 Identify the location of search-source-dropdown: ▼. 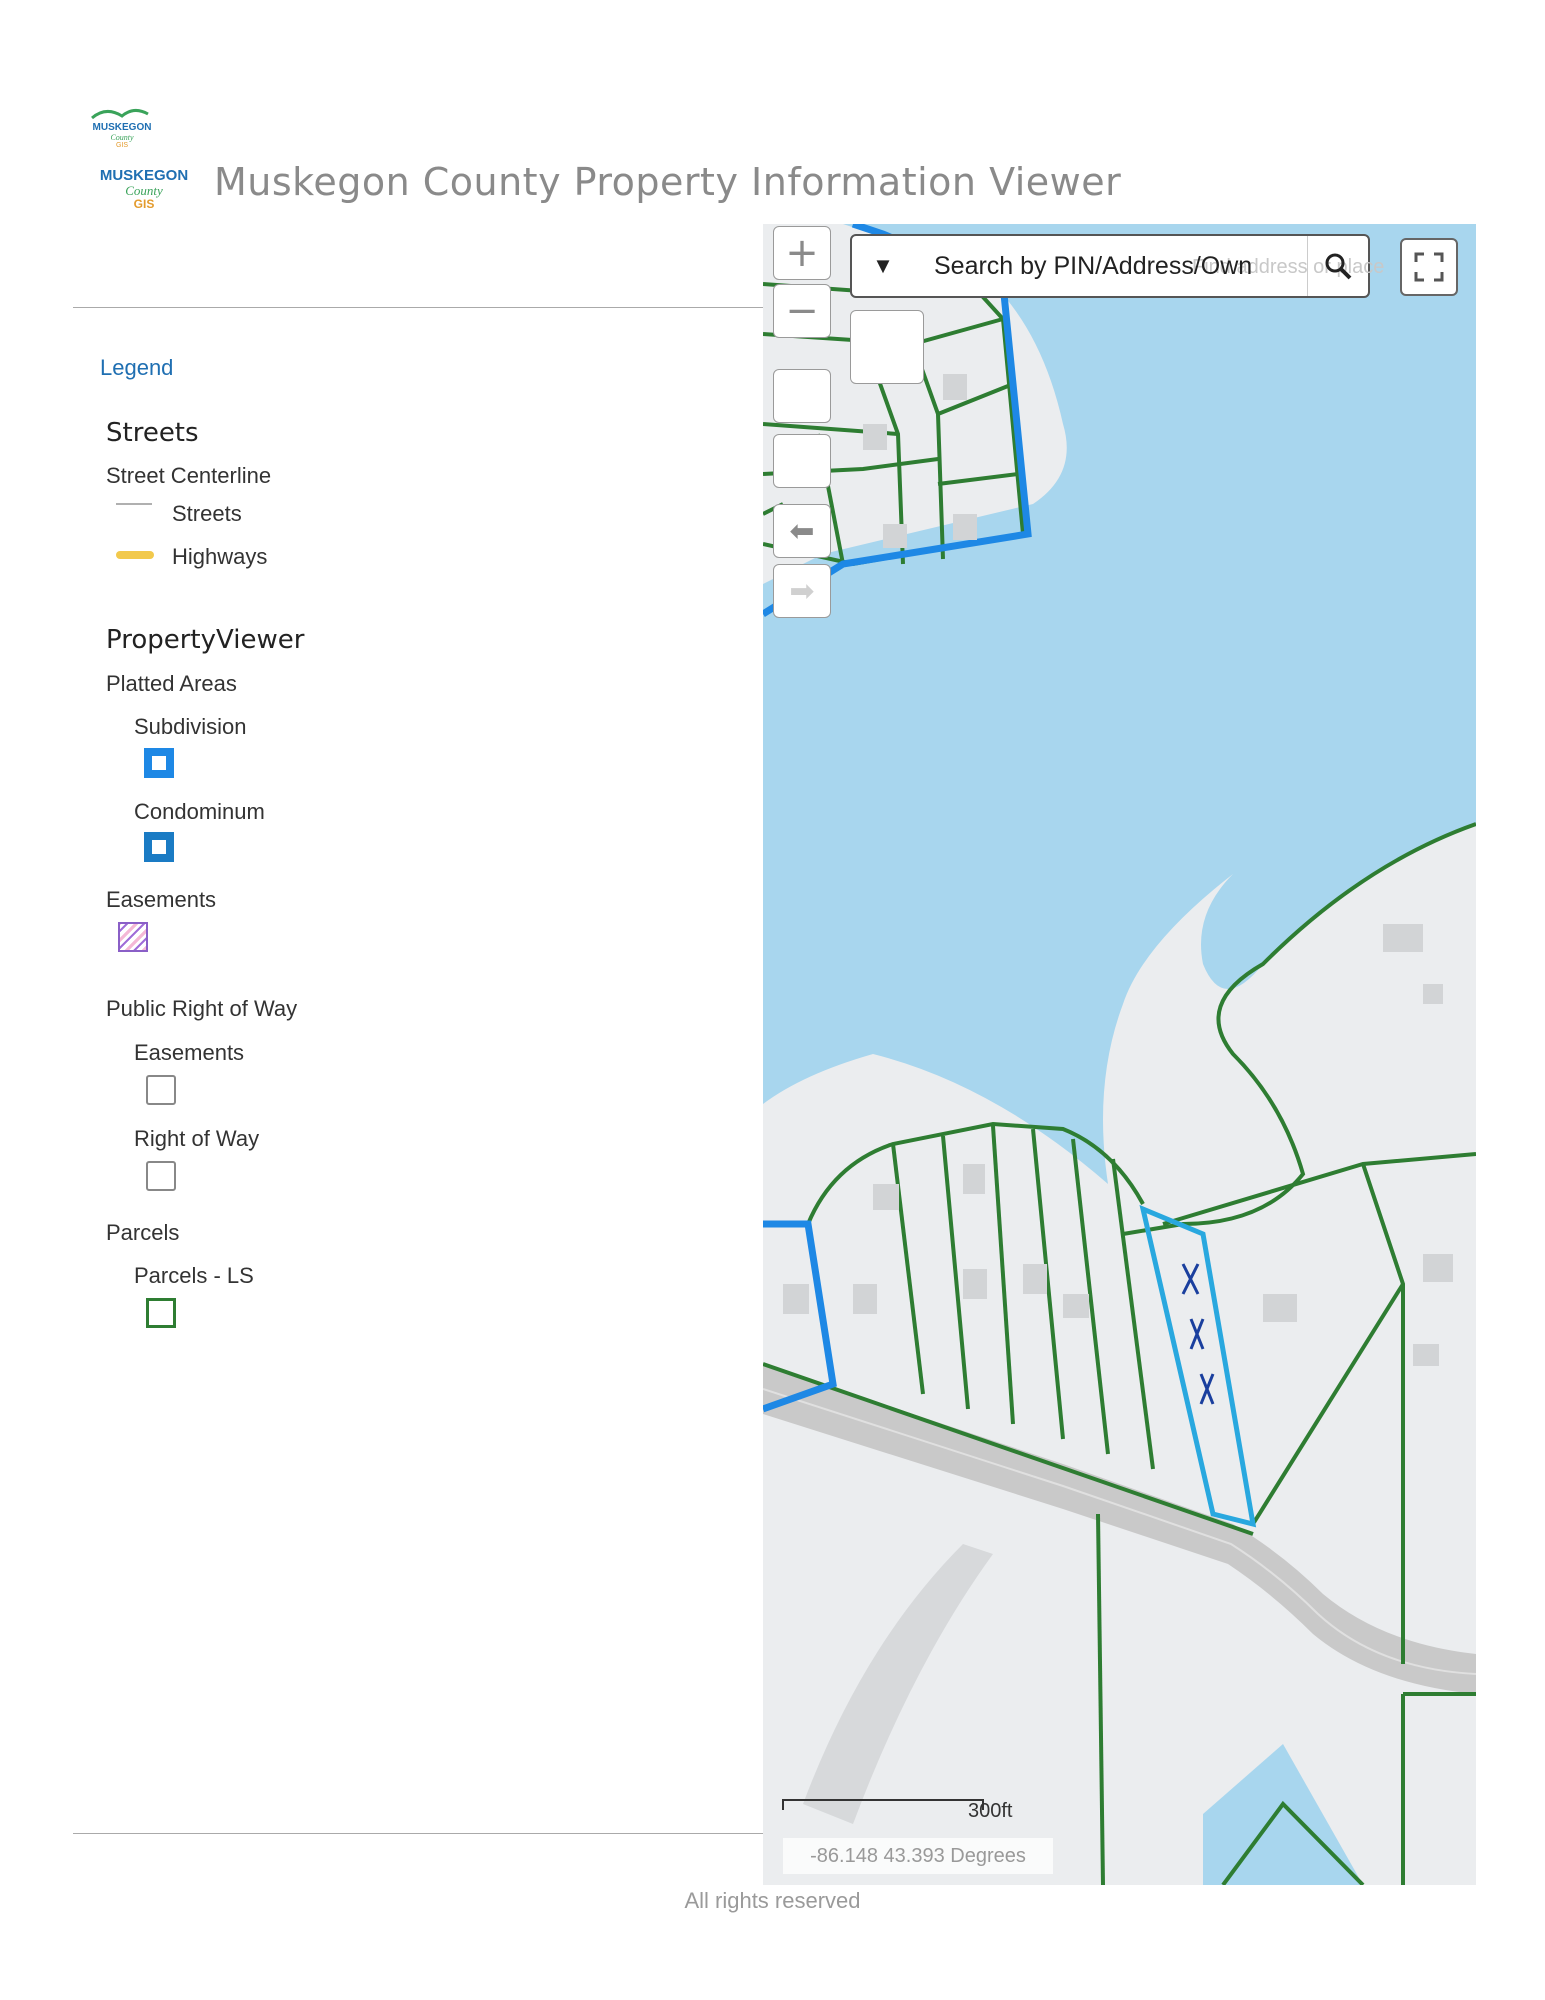
(883, 266).